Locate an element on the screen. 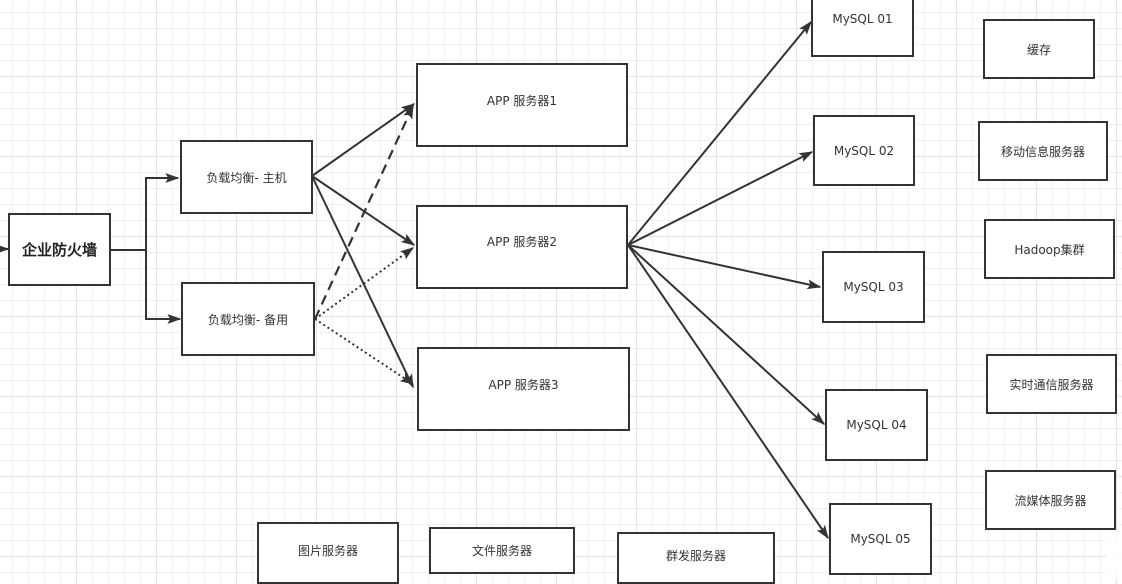 The image size is (1122, 584). app-server-1-node: APP 服务器1 is located at coordinates (522, 105).